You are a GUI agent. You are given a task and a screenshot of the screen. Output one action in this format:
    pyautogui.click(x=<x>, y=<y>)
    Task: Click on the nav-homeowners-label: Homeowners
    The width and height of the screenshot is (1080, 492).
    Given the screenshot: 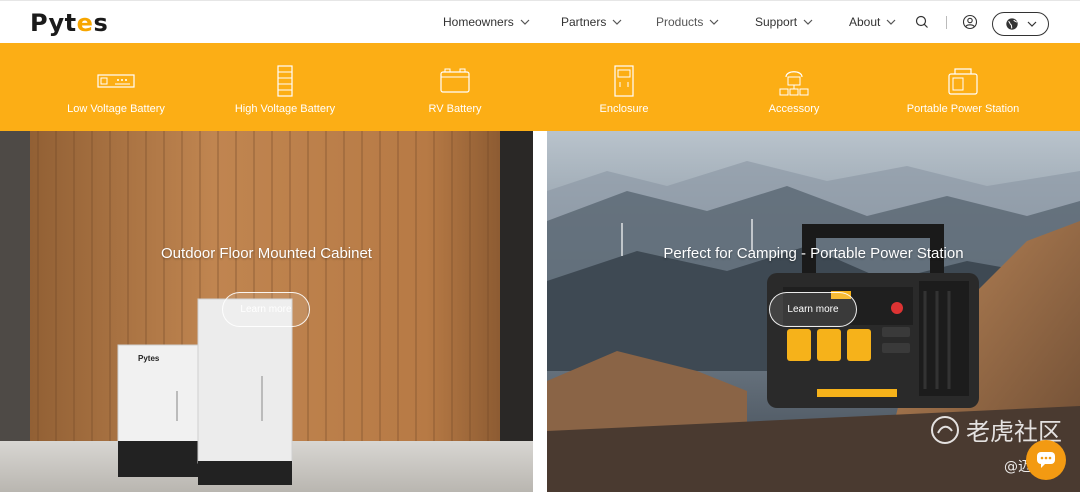 What is the action you would take?
    pyautogui.click(x=478, y=22)
    